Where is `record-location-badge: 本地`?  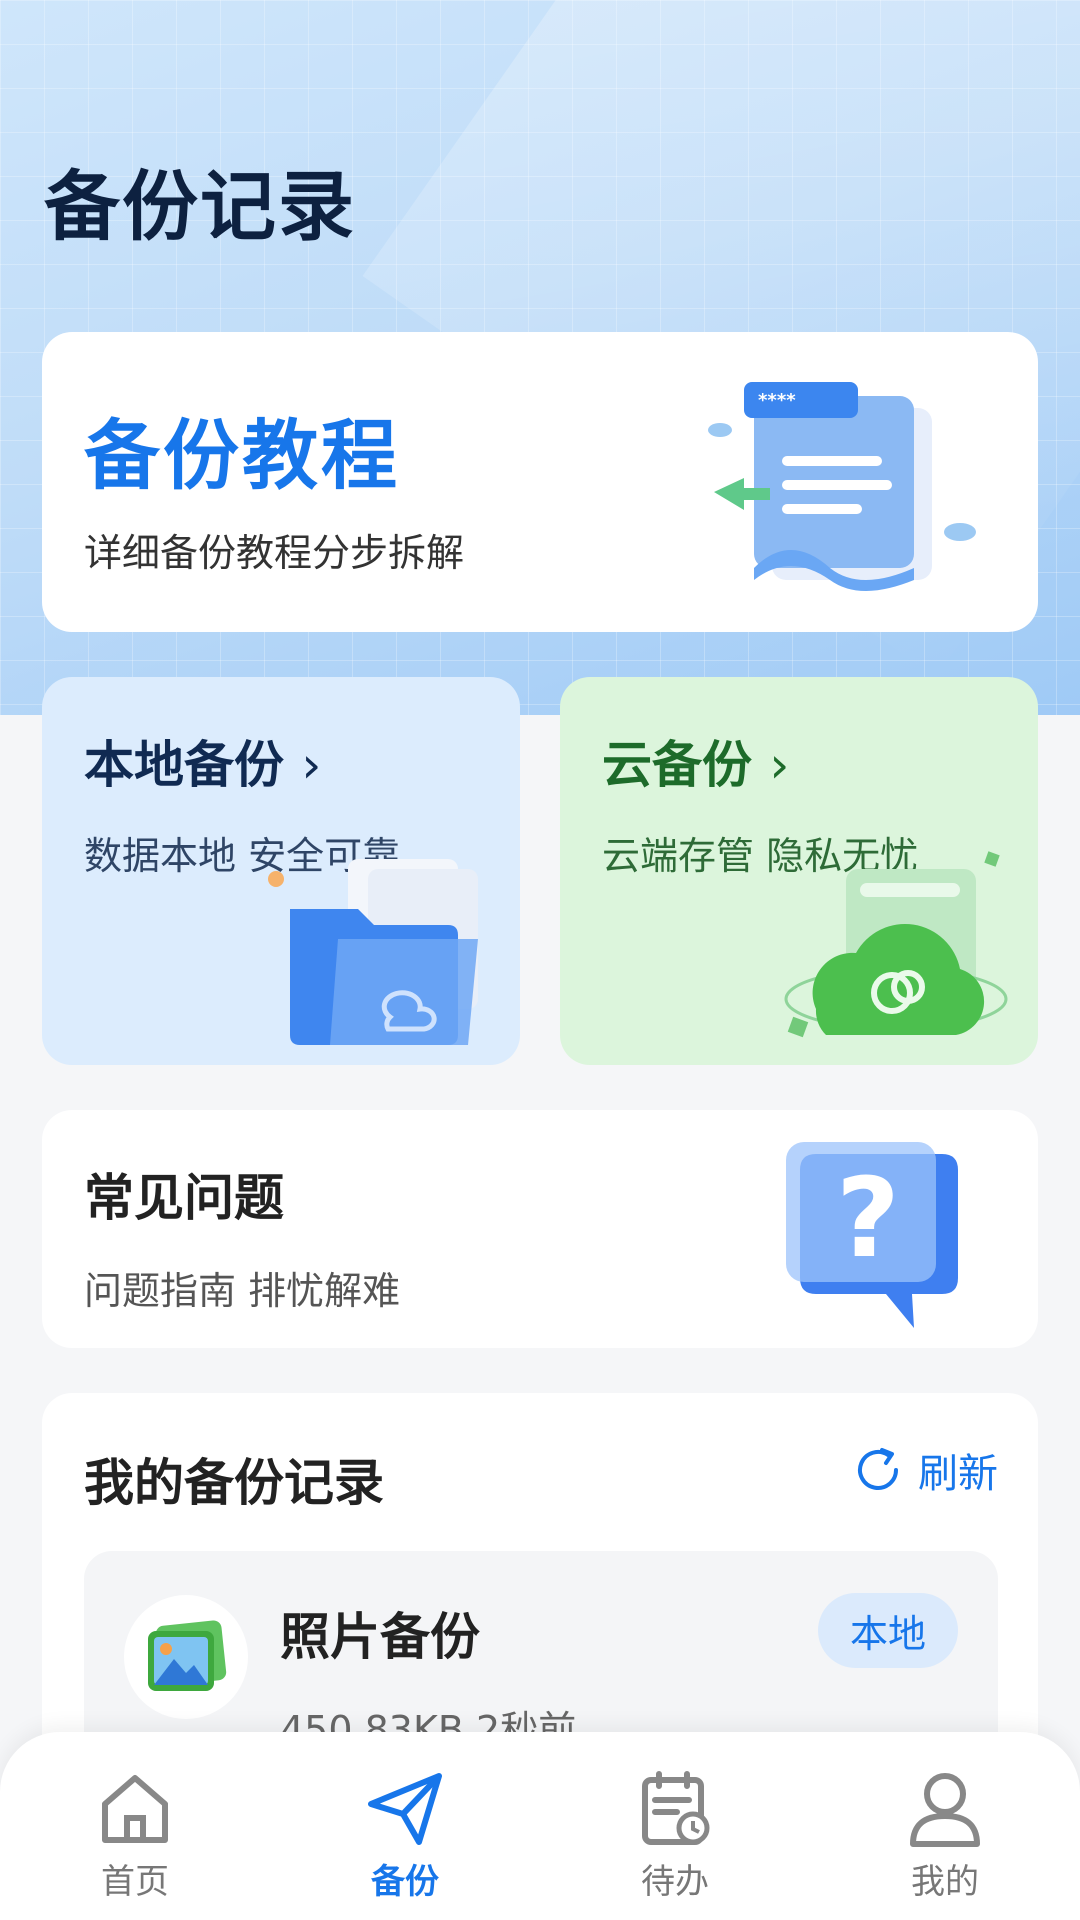
record-location-badge: 本地 is located at coordinates (887, 1630).